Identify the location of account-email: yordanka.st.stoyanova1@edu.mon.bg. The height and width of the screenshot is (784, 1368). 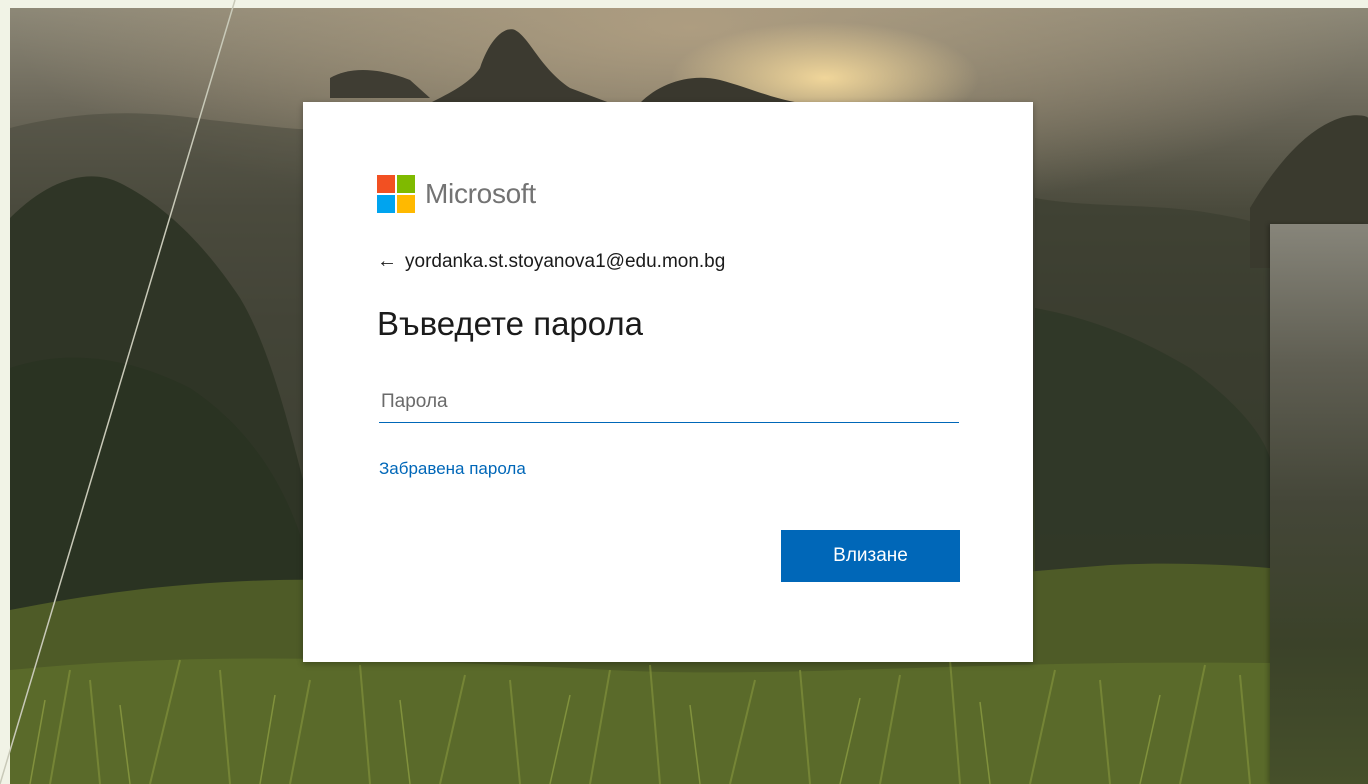
(565, 261).